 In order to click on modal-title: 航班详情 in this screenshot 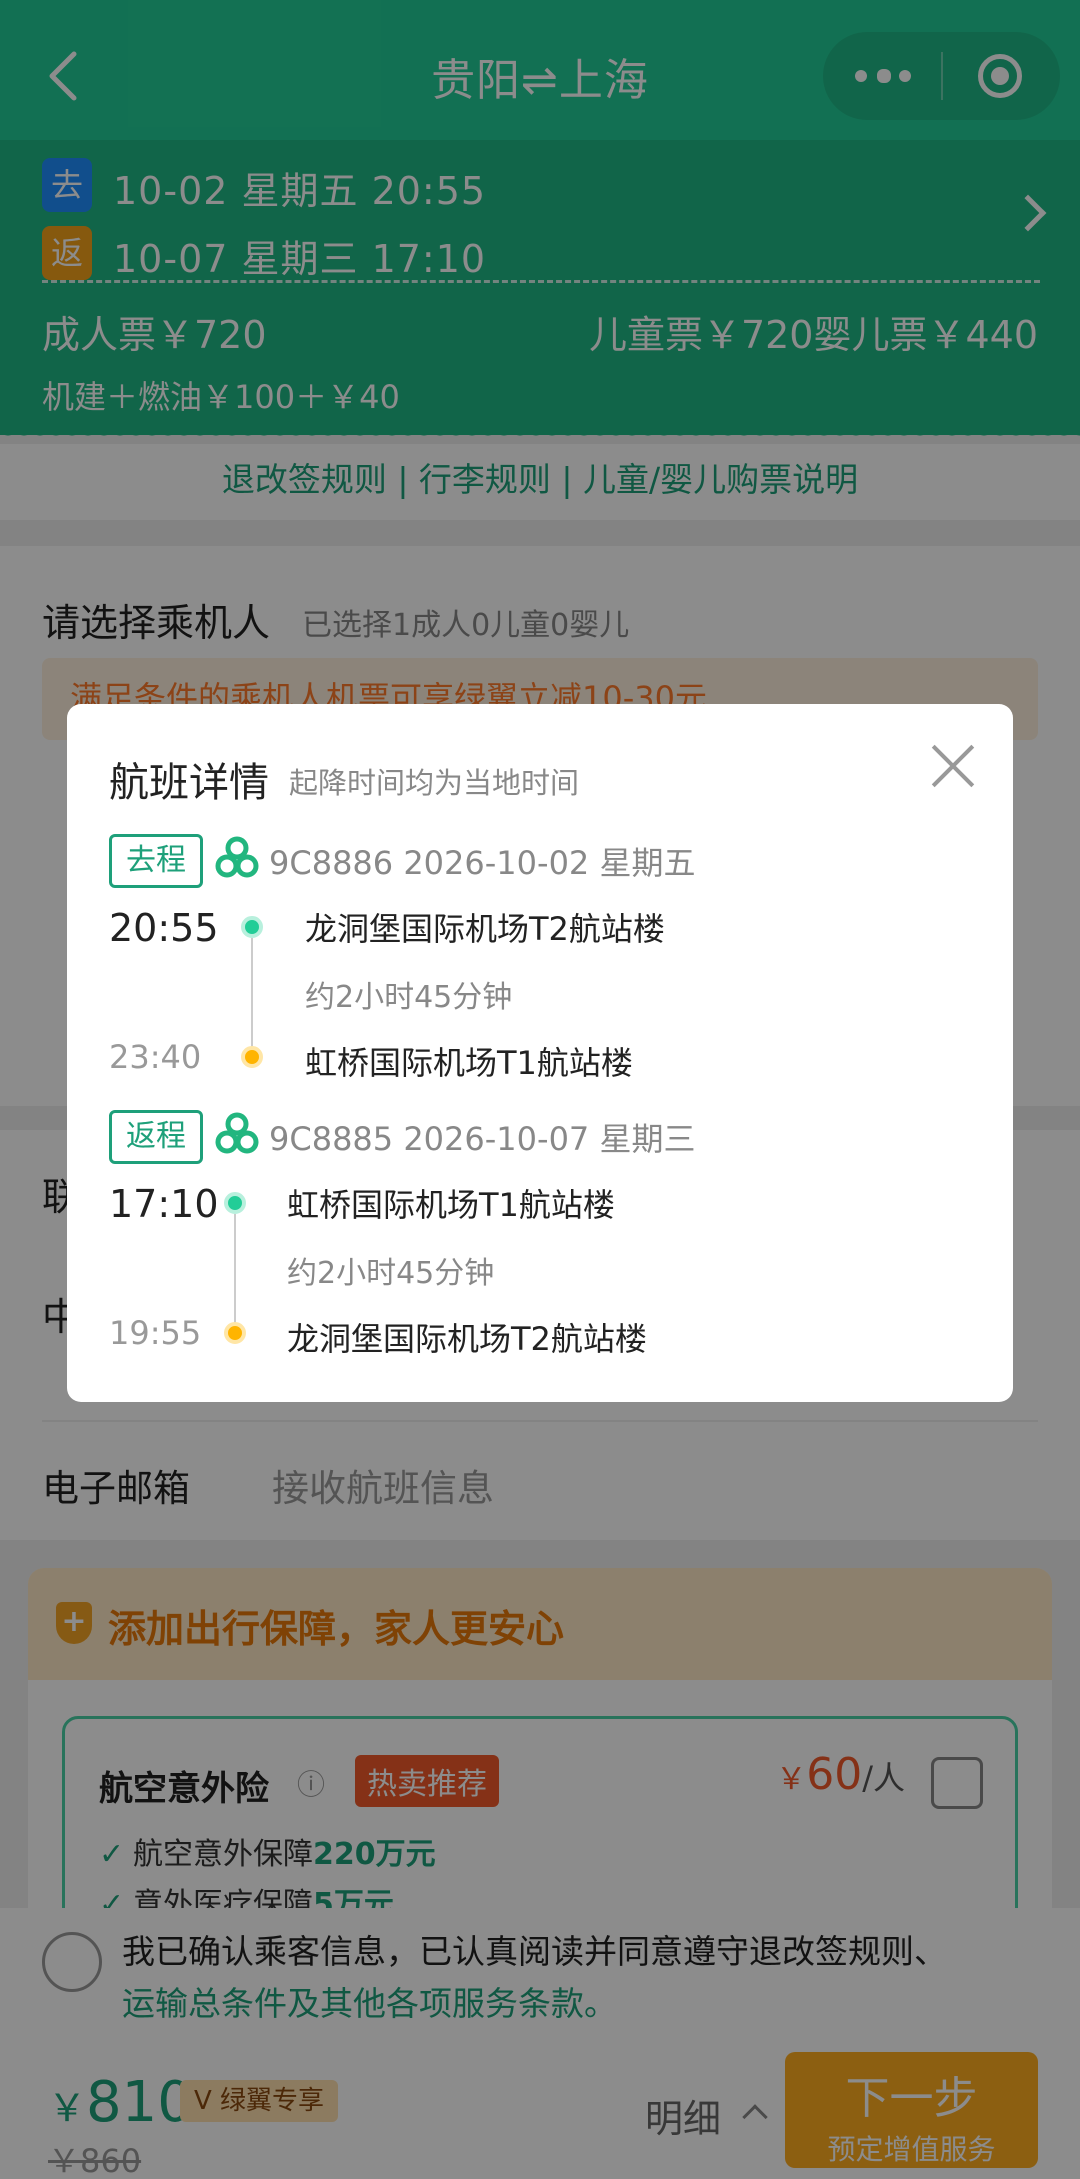, I will do `click(189, 783)`.